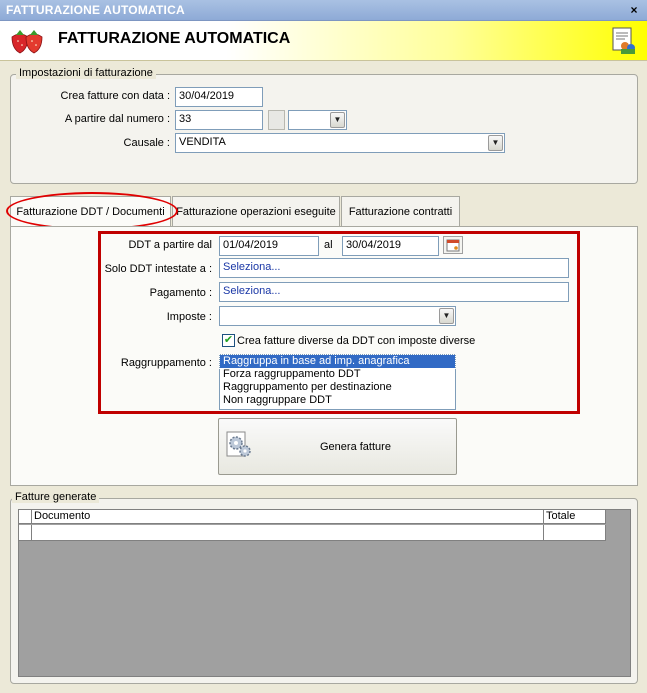  What do you see at coordinates (337, 361) in the screenshot?
I see `list-item: Raggruppa in base ad imp. anagrafica` at bounding box center [337, 361].